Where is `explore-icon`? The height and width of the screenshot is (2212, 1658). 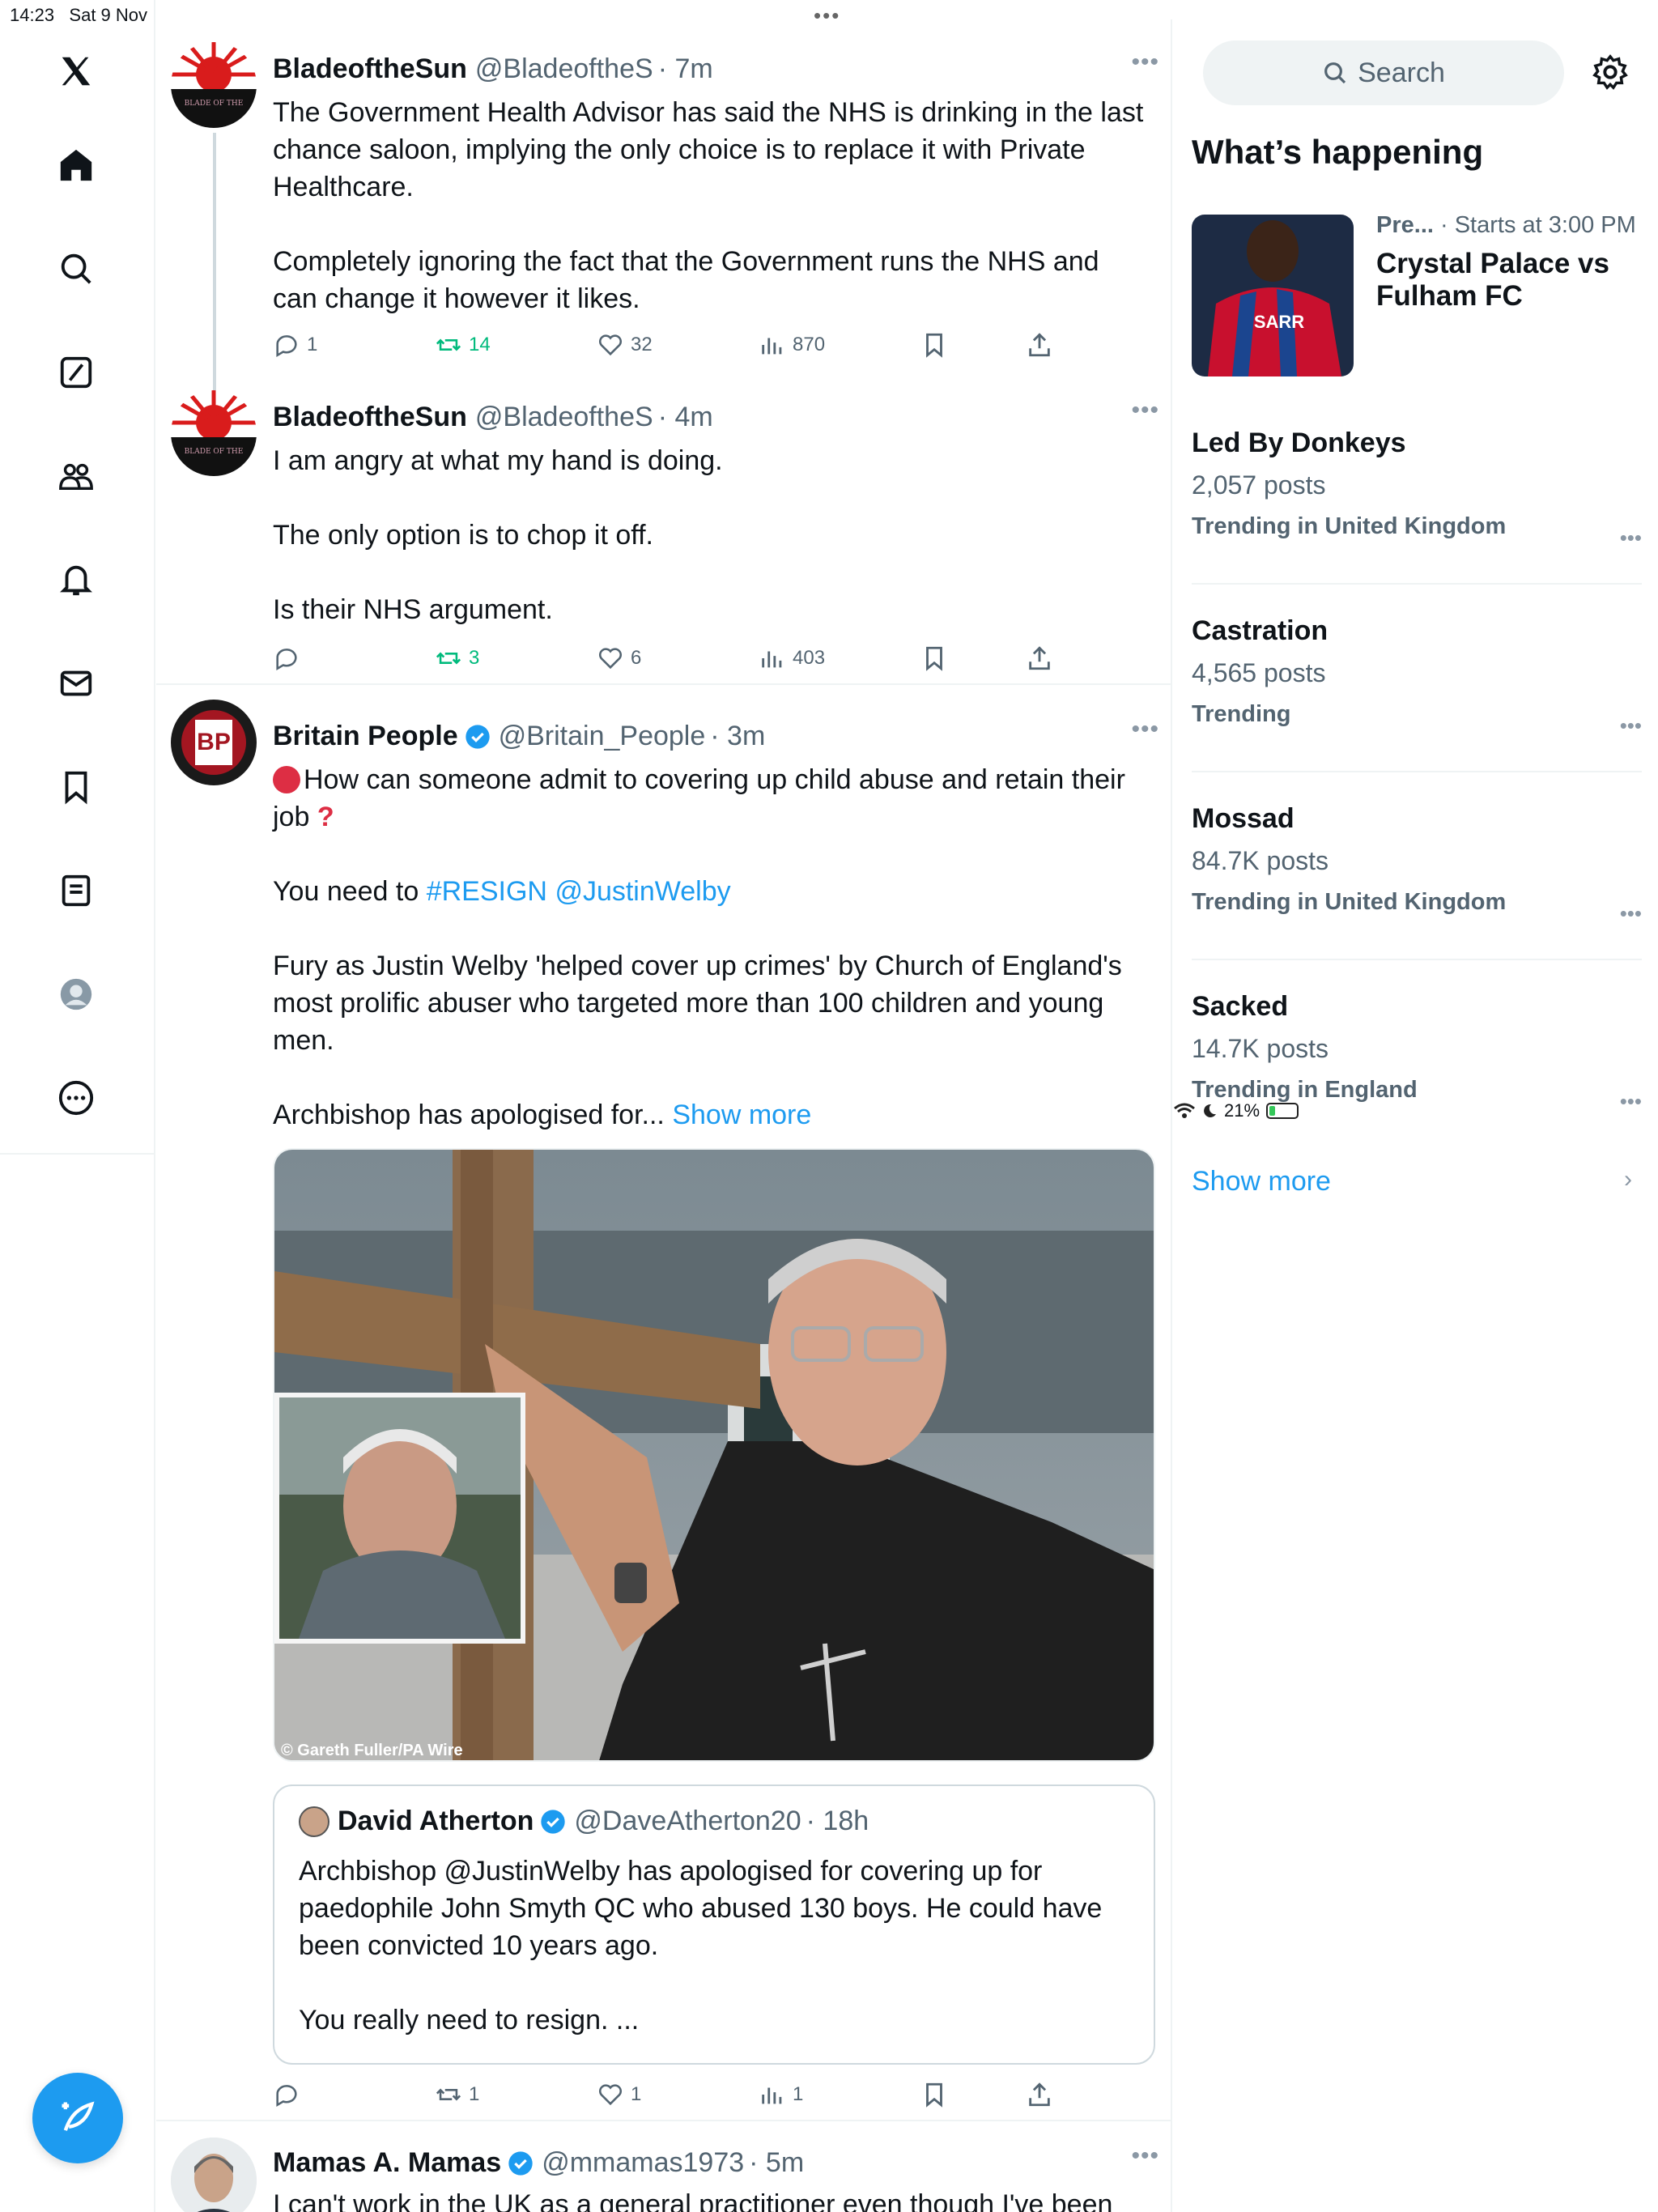 explore-icon is located at coordinates (76, 268).